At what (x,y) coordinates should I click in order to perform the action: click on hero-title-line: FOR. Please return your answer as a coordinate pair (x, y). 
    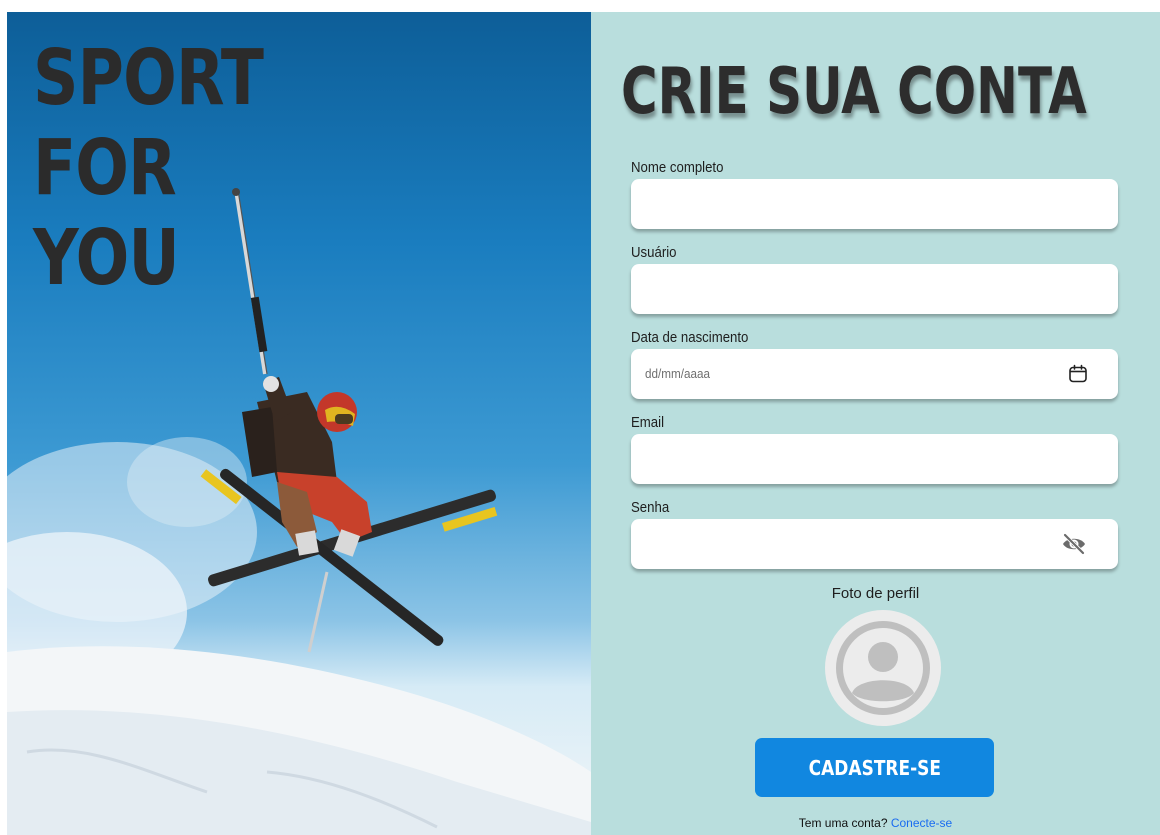
    Looking at the image, I should click on (105, 168).